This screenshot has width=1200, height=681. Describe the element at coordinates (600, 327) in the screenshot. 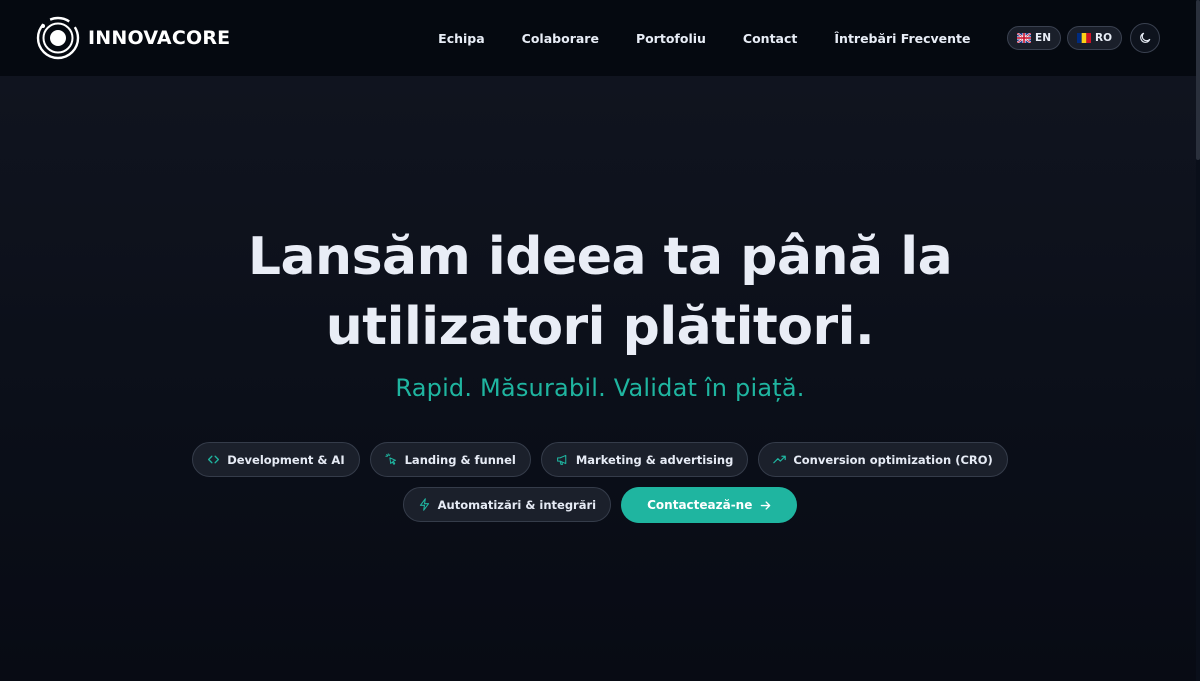

I see `hero-title-line-2: utilizatori plătitori.` at that location.